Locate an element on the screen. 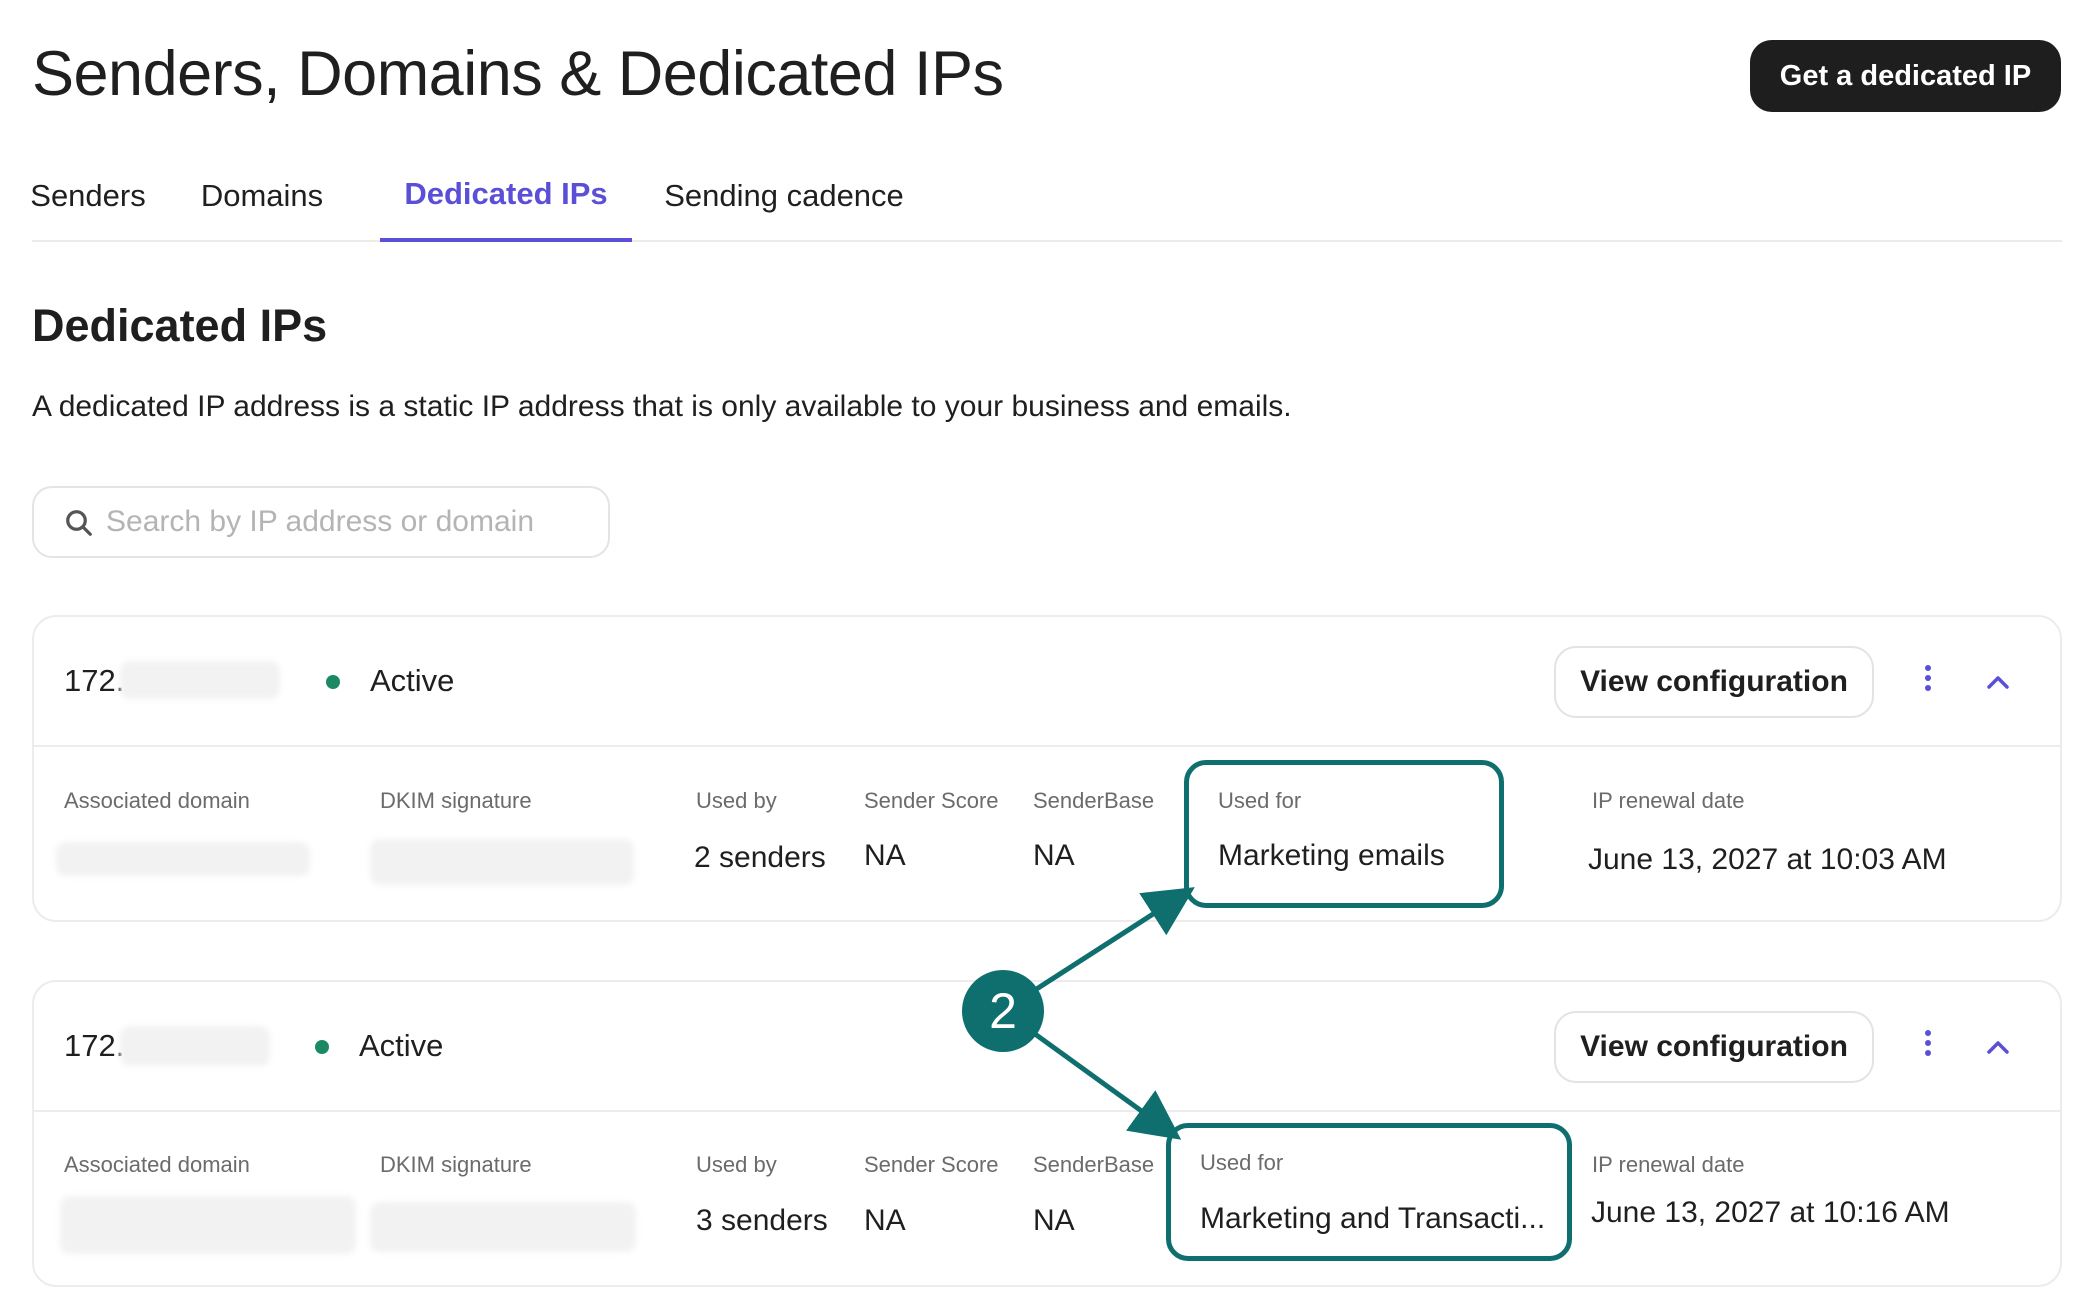  ip-renewal-date-value: June 13, 2027 at 10:03 AM is located at coordinates (1767, 859).